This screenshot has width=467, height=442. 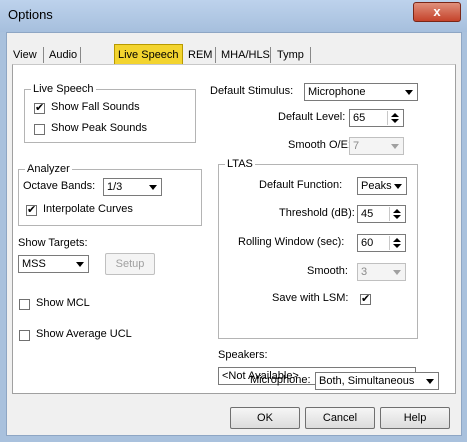 What do you see at coordinates (53, 264) in the screenshot?
I see `show-targets-dropdown: MSS` at bounding box center [53, 264].